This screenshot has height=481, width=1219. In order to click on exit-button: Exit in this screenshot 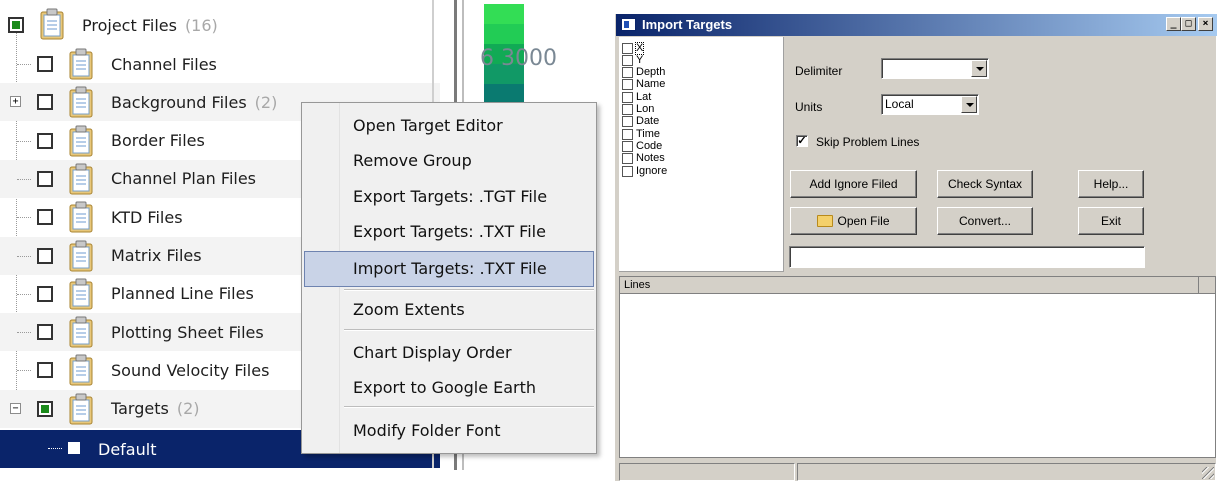, I will do `click(1111, 221)`.